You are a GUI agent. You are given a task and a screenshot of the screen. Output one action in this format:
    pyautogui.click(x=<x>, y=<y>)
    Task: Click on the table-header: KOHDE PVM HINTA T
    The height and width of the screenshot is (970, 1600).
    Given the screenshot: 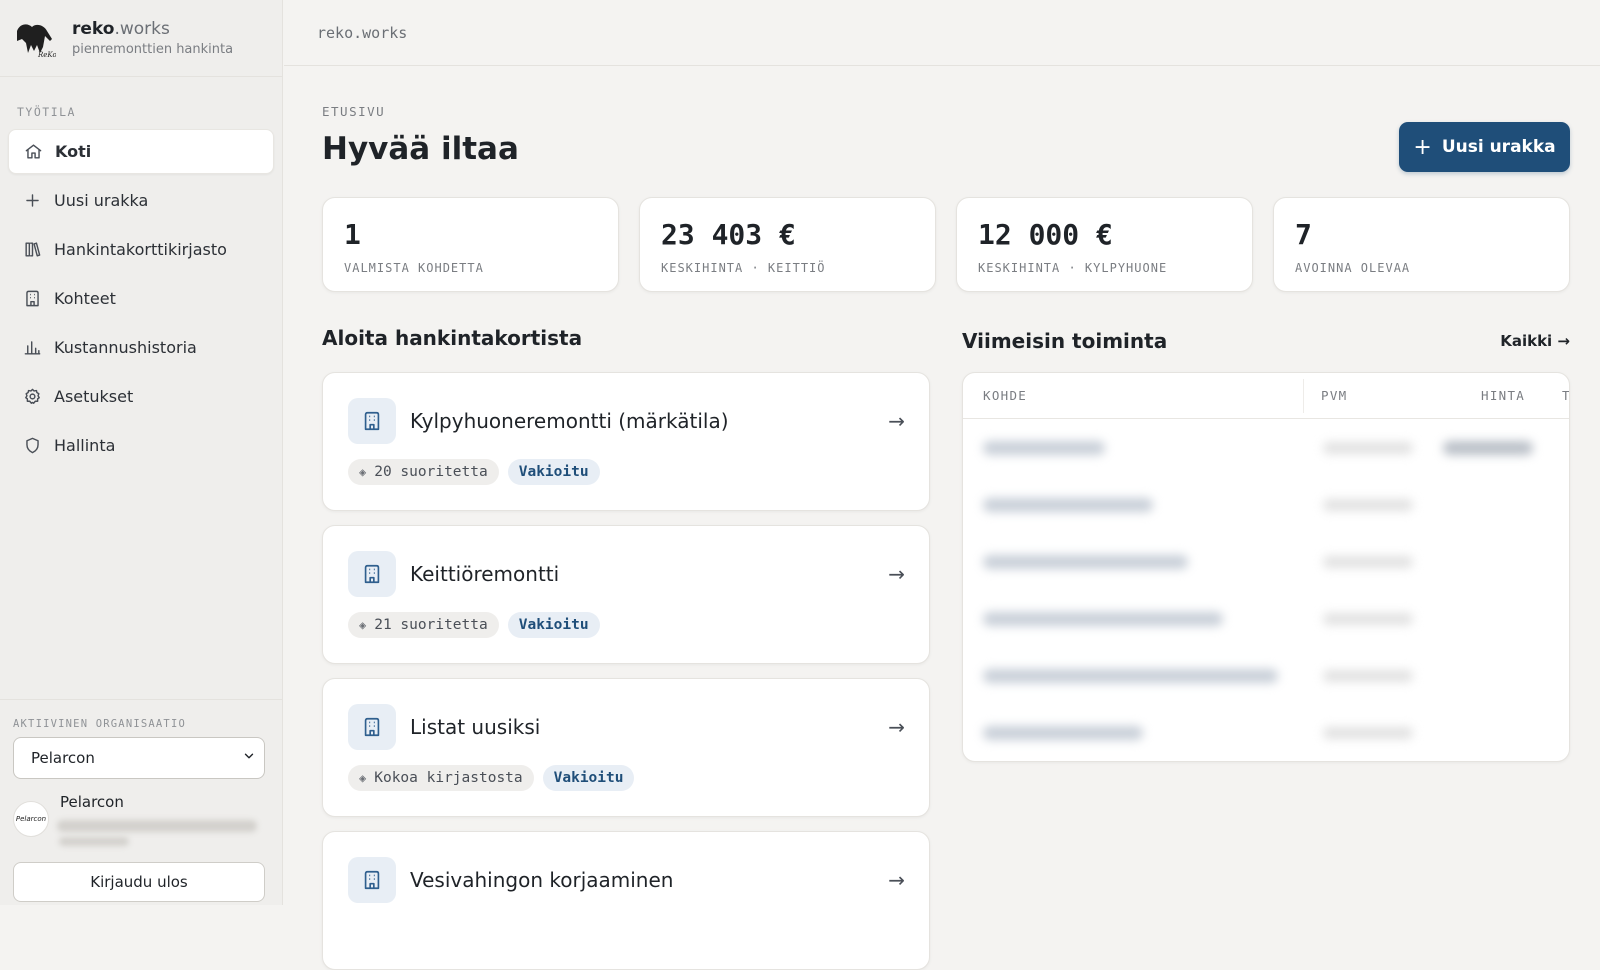 What is the action you would take?
    pyautogui.click(x=1266, y=396)
    